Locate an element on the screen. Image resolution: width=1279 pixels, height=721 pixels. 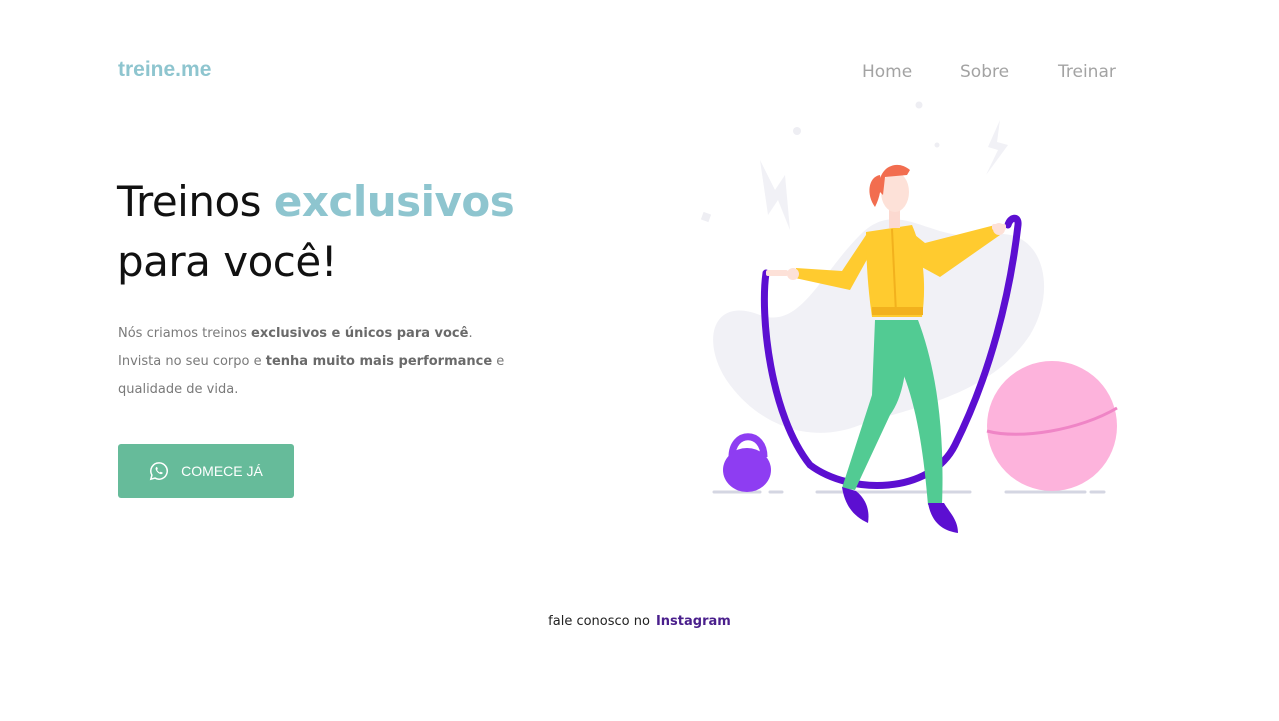
right-shoe is located at coordinates (943, 518).